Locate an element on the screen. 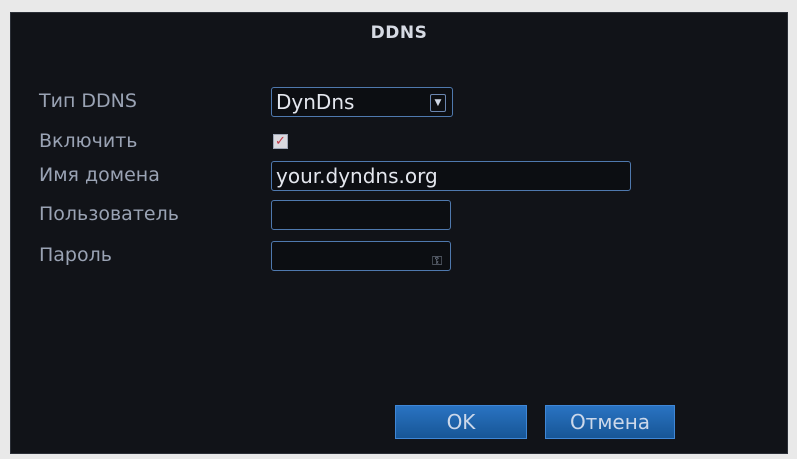 The height and width of the screenshot is (459, 797). user-input is located at coordinates (361, 215).